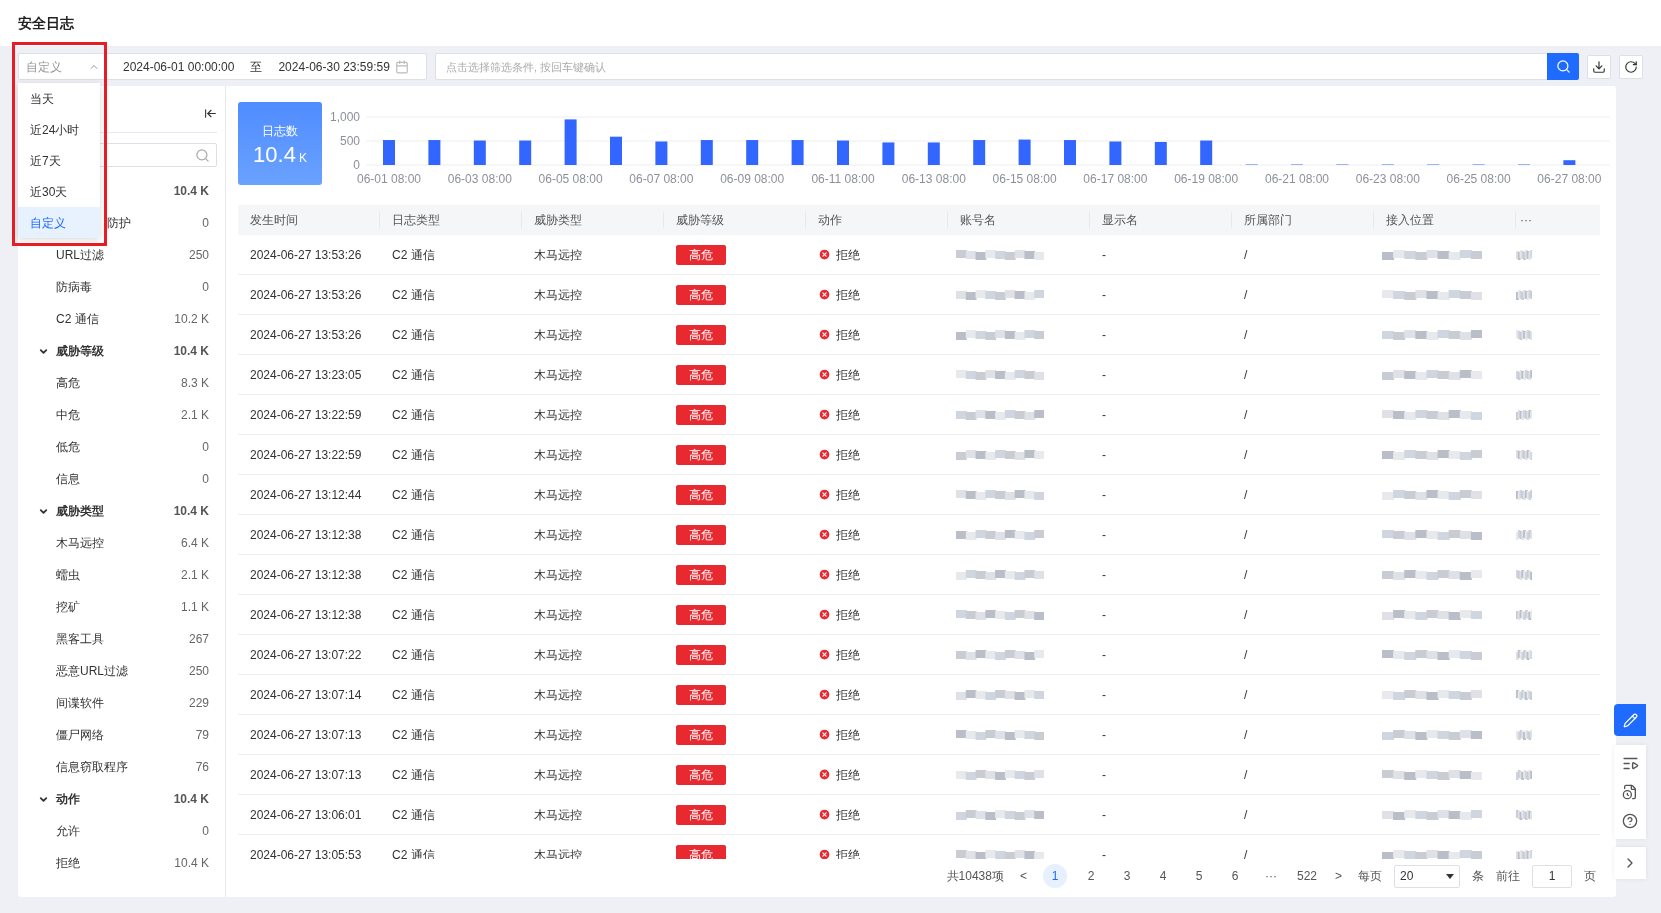 Image resolution: width=1661 pixels, height=913 pixels. I want to click on column-settings-button: ···, so click(1526, 220).